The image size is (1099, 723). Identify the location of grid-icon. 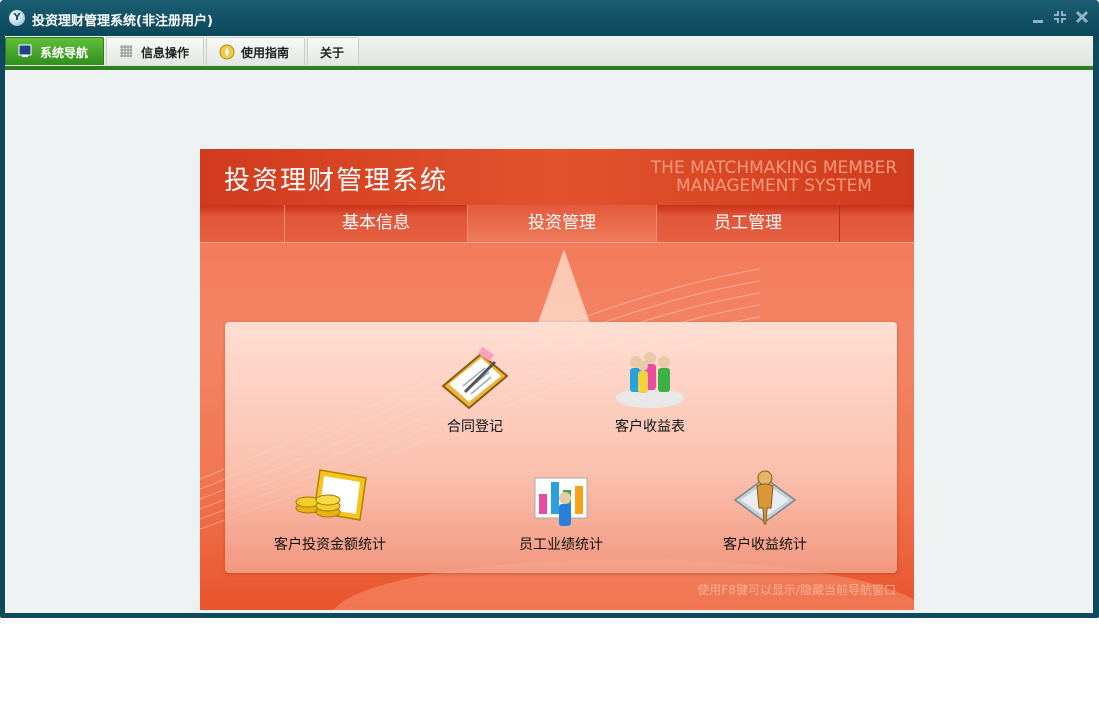
(126, 51).